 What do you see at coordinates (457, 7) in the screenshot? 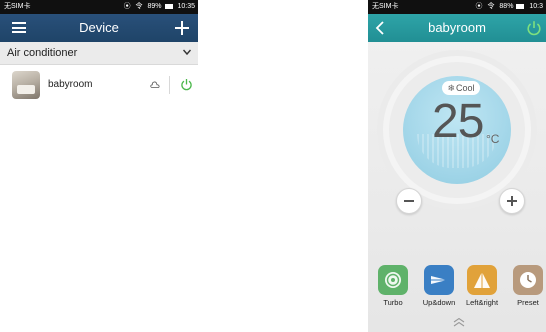
I see `status-bar: 无SIM卡 ⦿ 令 88% 10:3` at bounding box center [457, 7].